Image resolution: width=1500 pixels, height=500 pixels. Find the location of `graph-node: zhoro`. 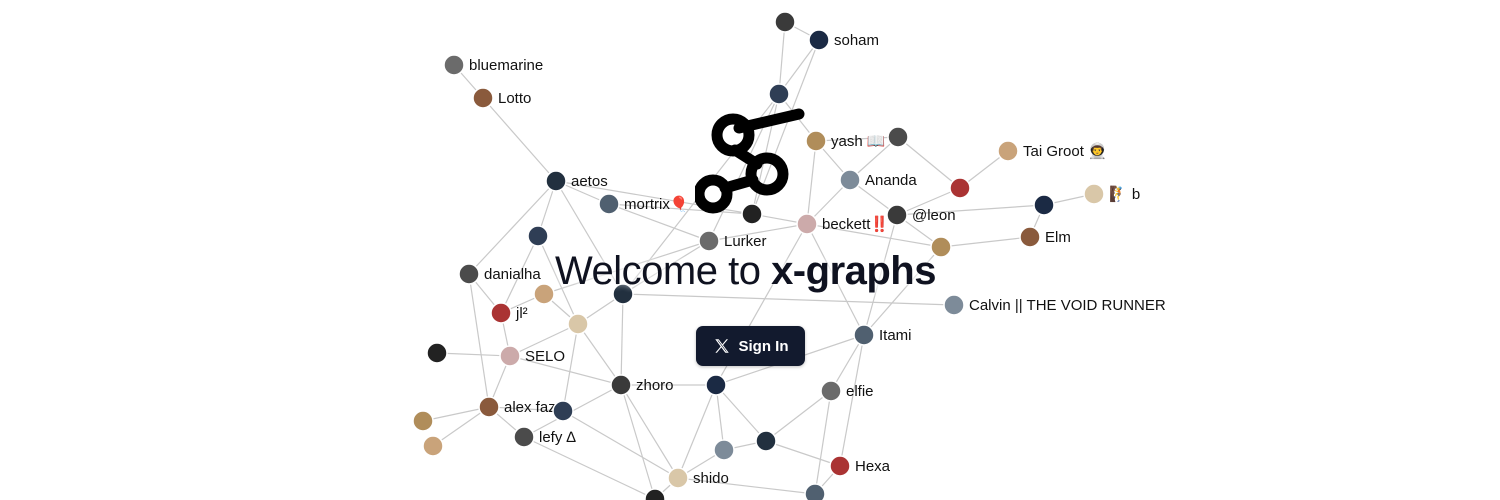

graph-node: zhoro is located at coordinates (642, 385).